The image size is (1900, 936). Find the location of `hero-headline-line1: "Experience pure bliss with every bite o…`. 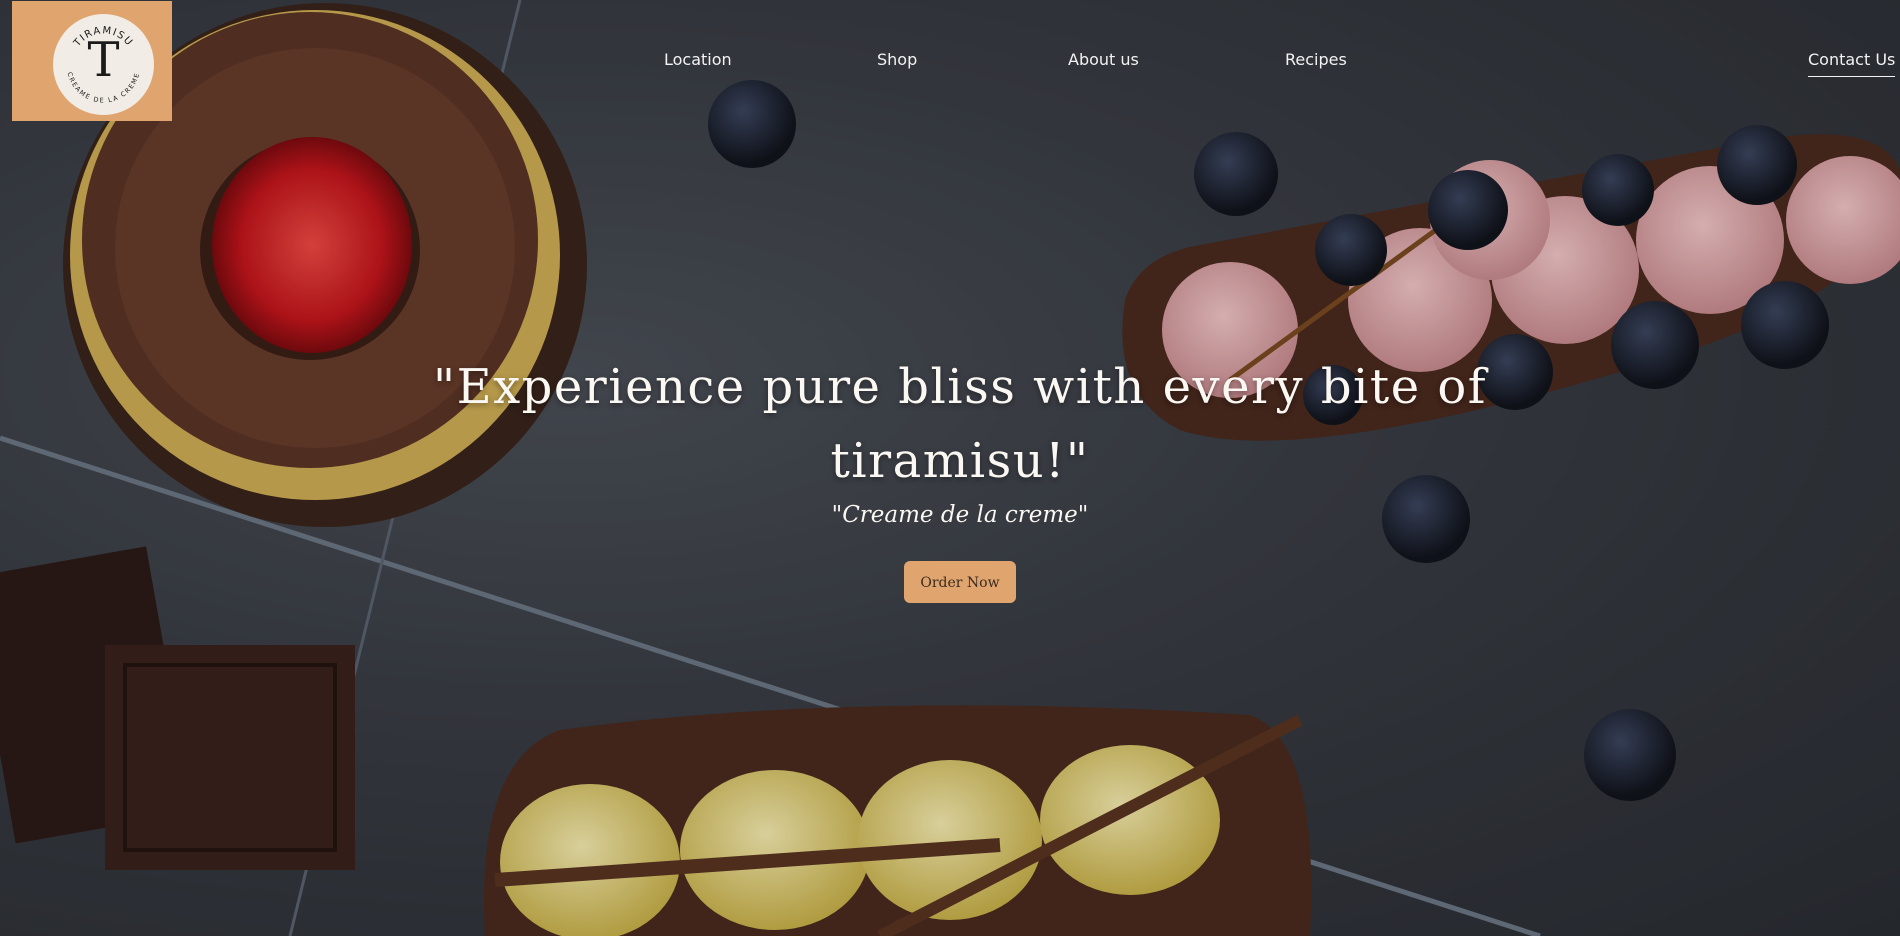

hero-headline-line1: "Experience pure bliss with every bite o… is located at coordinates (960, 387).